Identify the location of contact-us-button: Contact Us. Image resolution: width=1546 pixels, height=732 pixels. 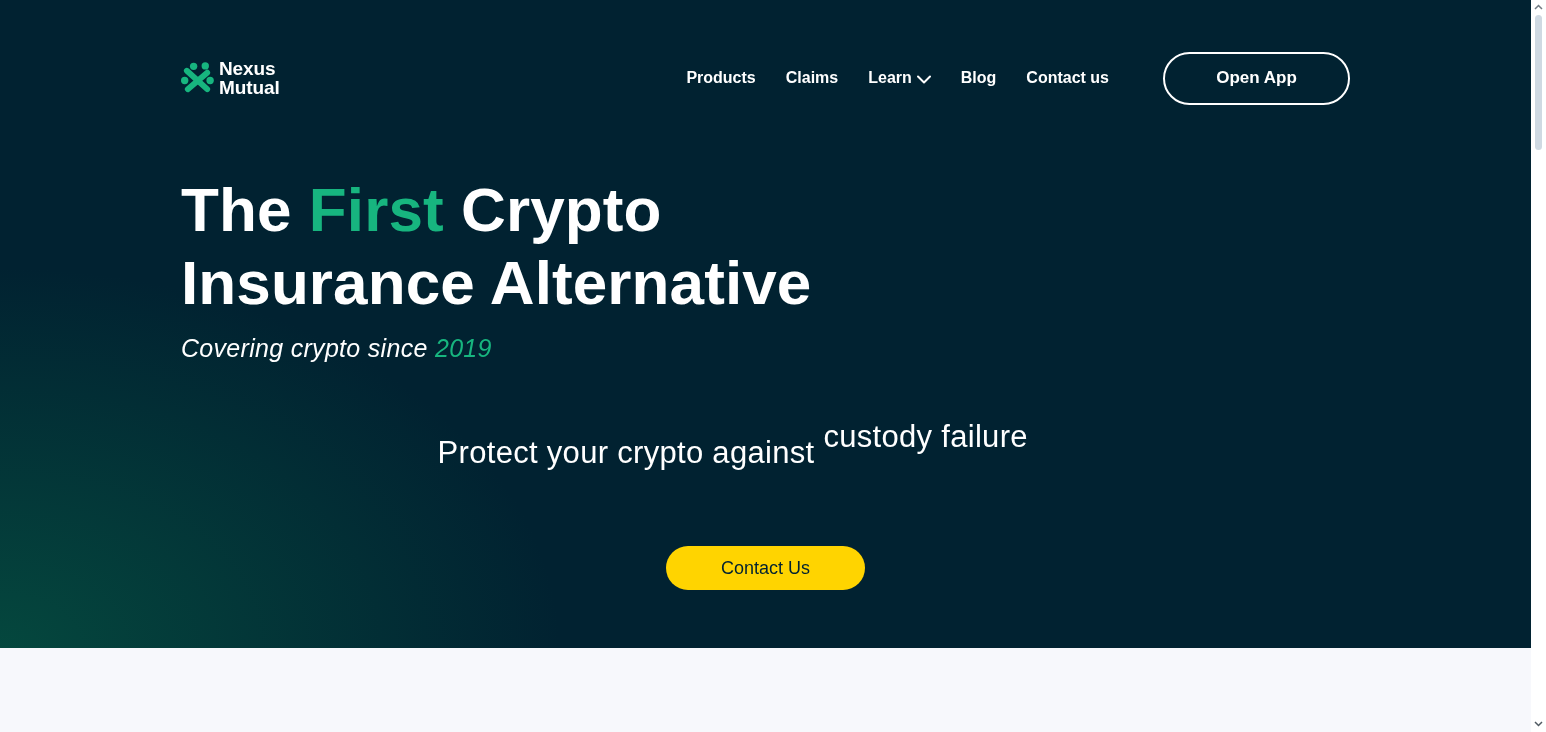
(765, 568).